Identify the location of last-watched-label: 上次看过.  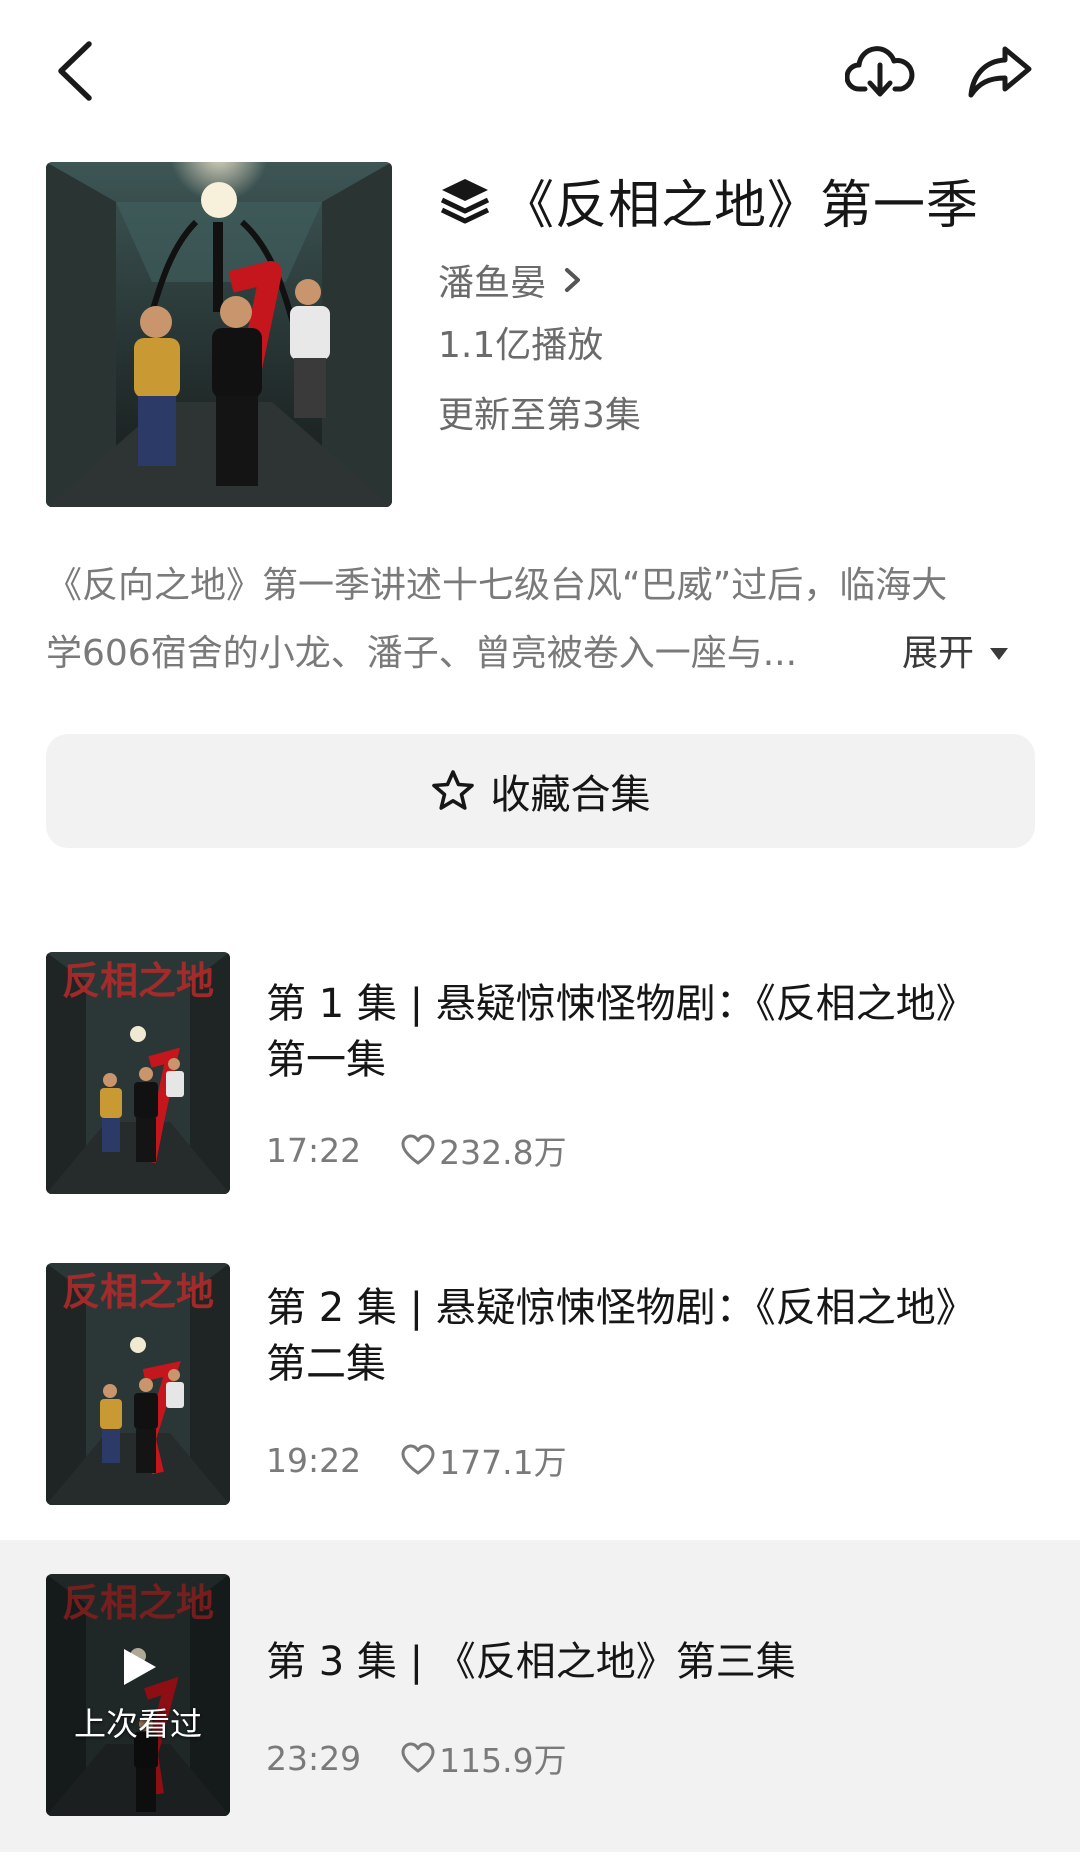
(137, 1724).